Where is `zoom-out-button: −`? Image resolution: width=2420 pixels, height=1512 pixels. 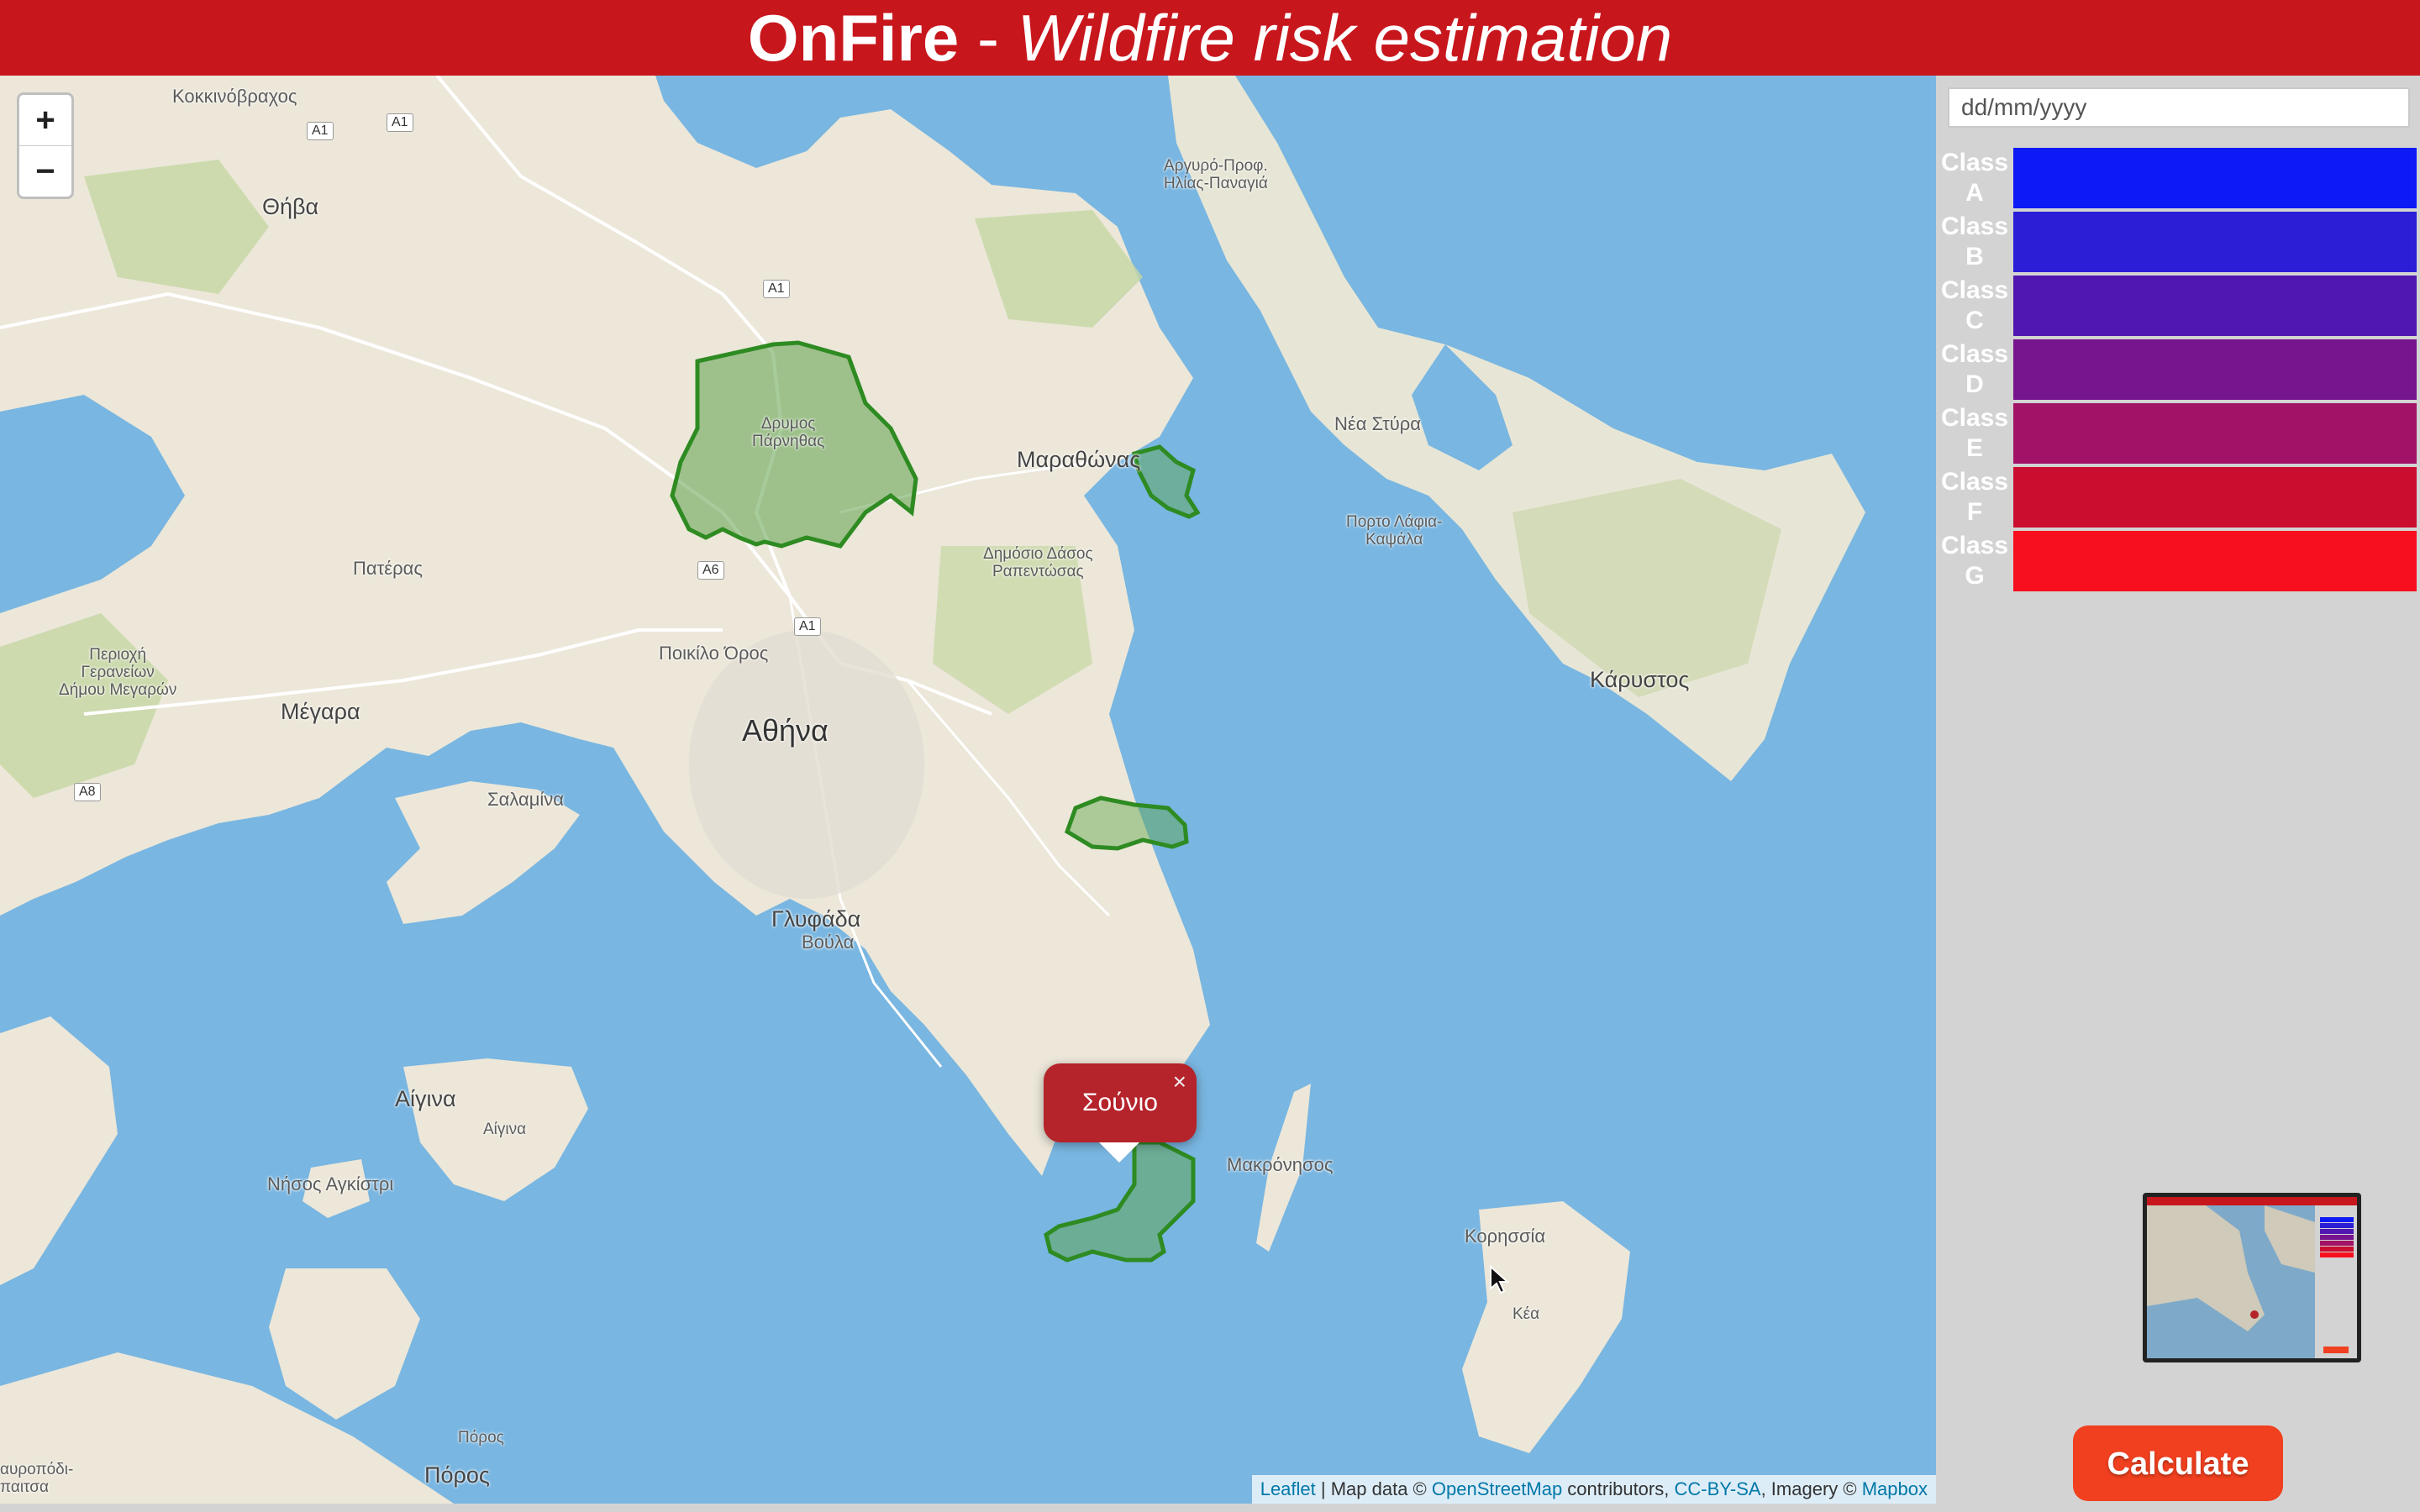
zoom-out-button: − is located at coordinates (45, 171).